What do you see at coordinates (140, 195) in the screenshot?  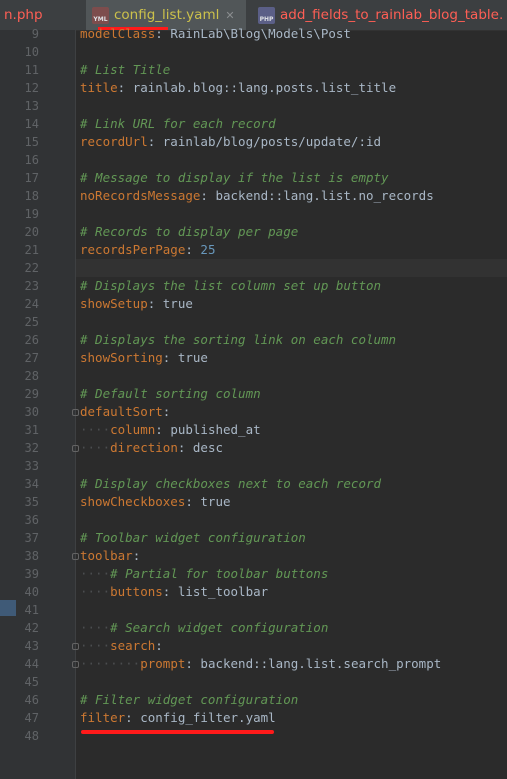 I see `yaml-key: noRecordsMessage` at bounding box center [140, 195].